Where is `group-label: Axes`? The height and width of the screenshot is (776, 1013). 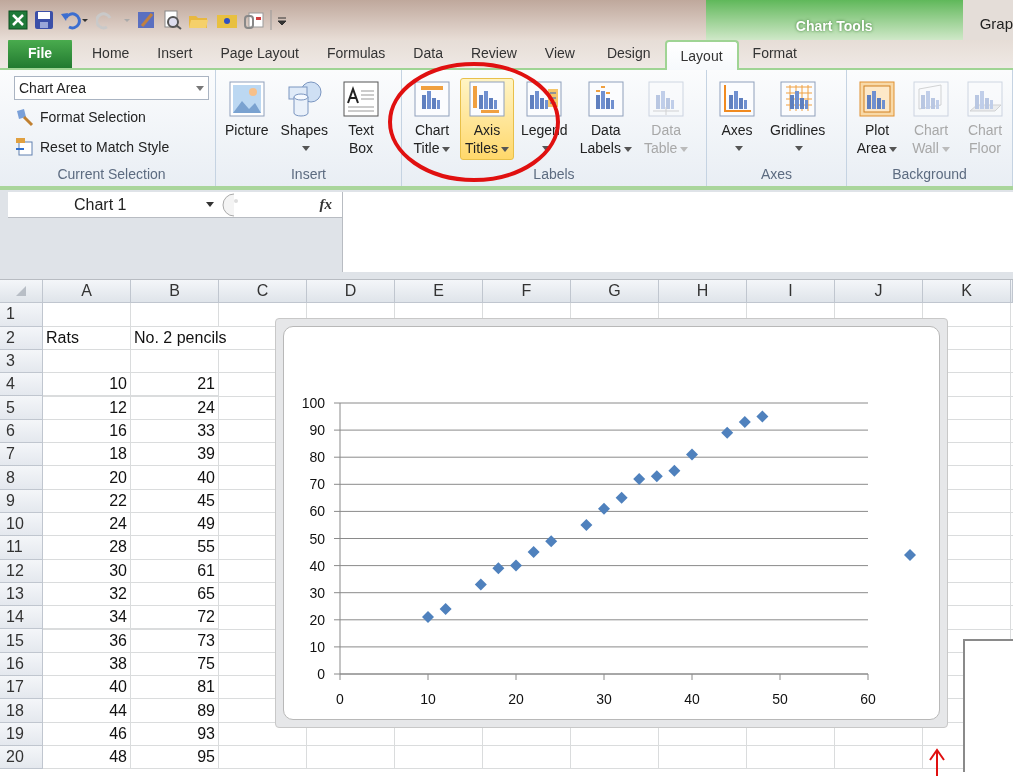 group-label: Axes is located at coordinates (776, 174).